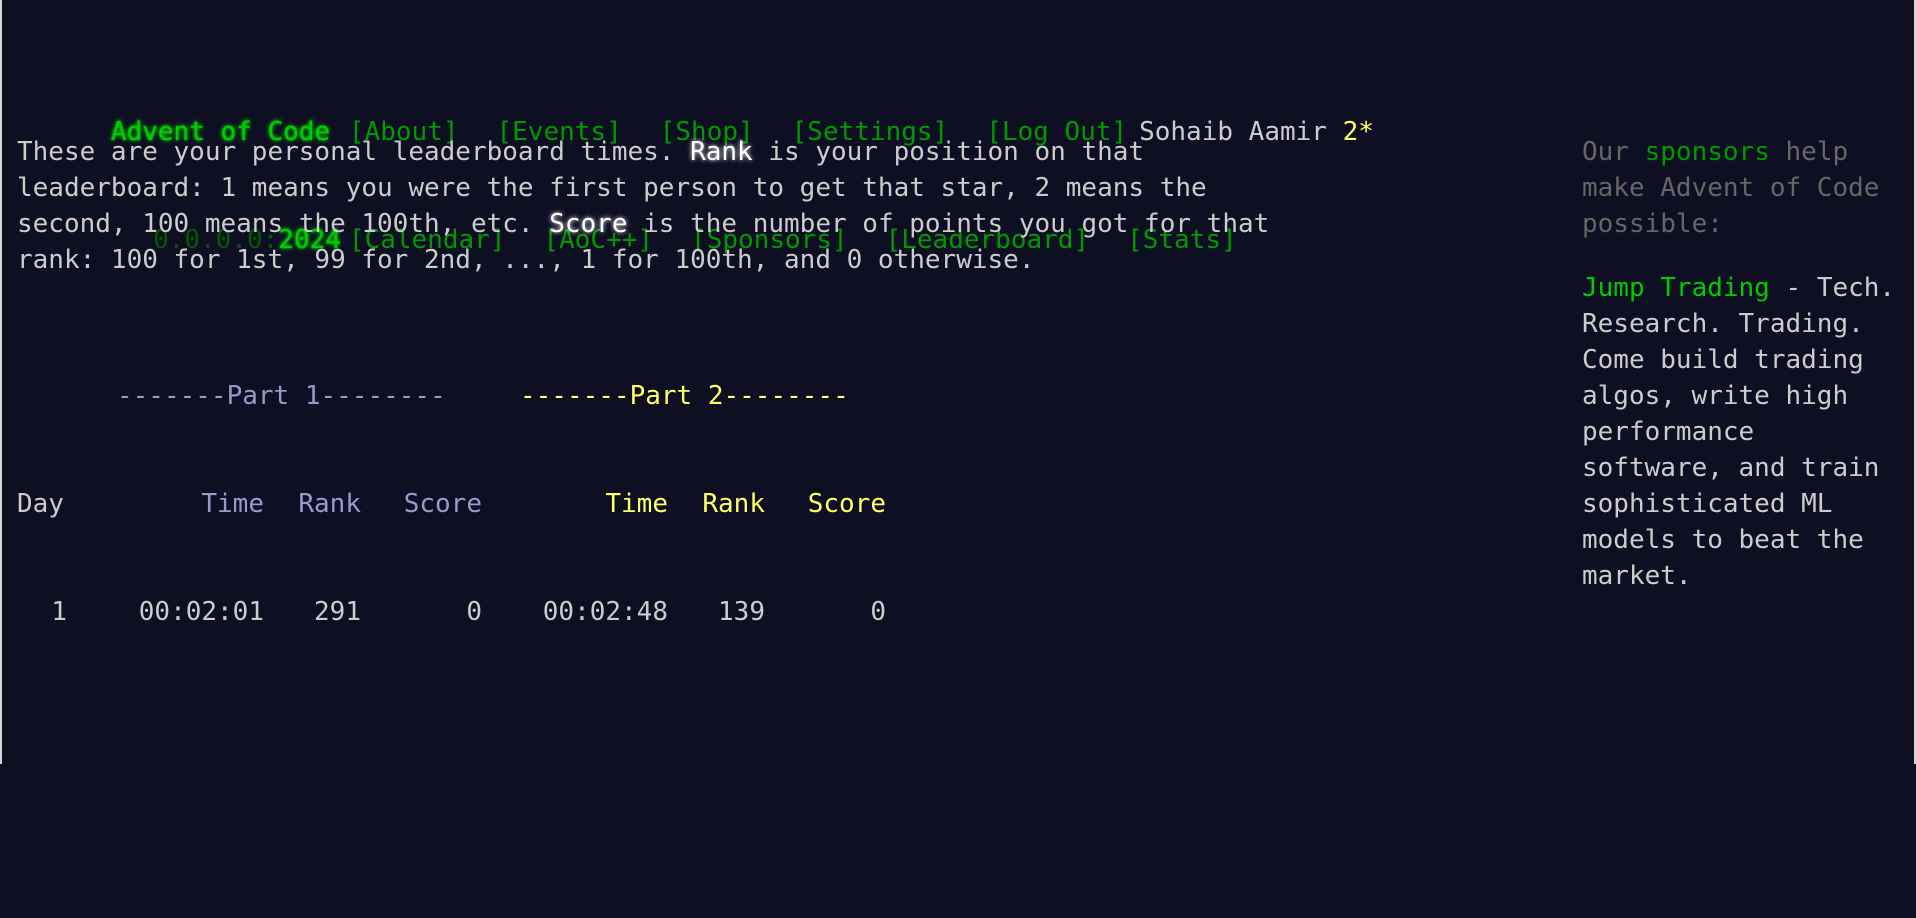 The height and width of the screenshot is (918, 1916). Describe the element at coordinates (59, 612) in the screenshot. I see `day-cell: 1` at that location.